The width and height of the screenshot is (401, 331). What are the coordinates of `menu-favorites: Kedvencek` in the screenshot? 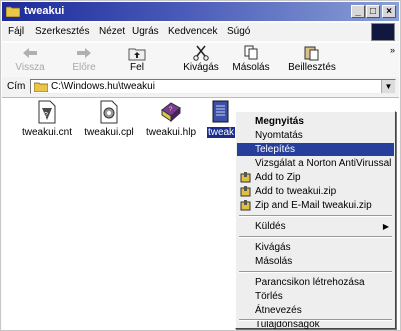 It's located at (192, 31).